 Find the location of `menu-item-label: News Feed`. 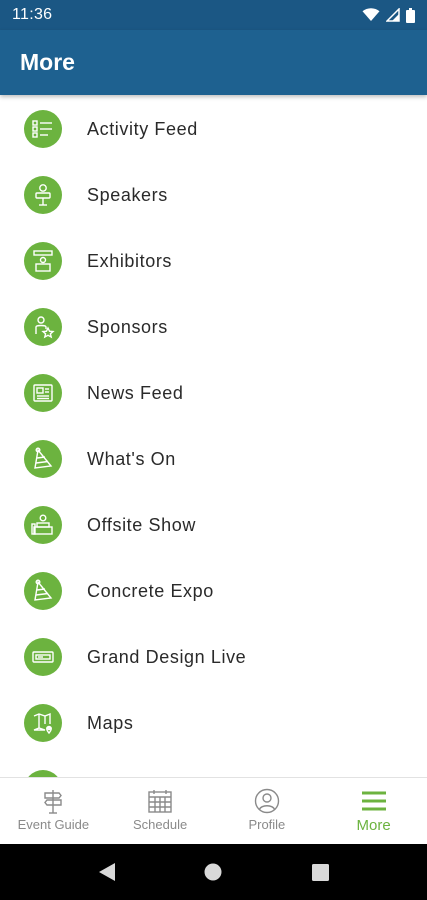

menu-item-label: News Feed is located at coordinates (135, 392).